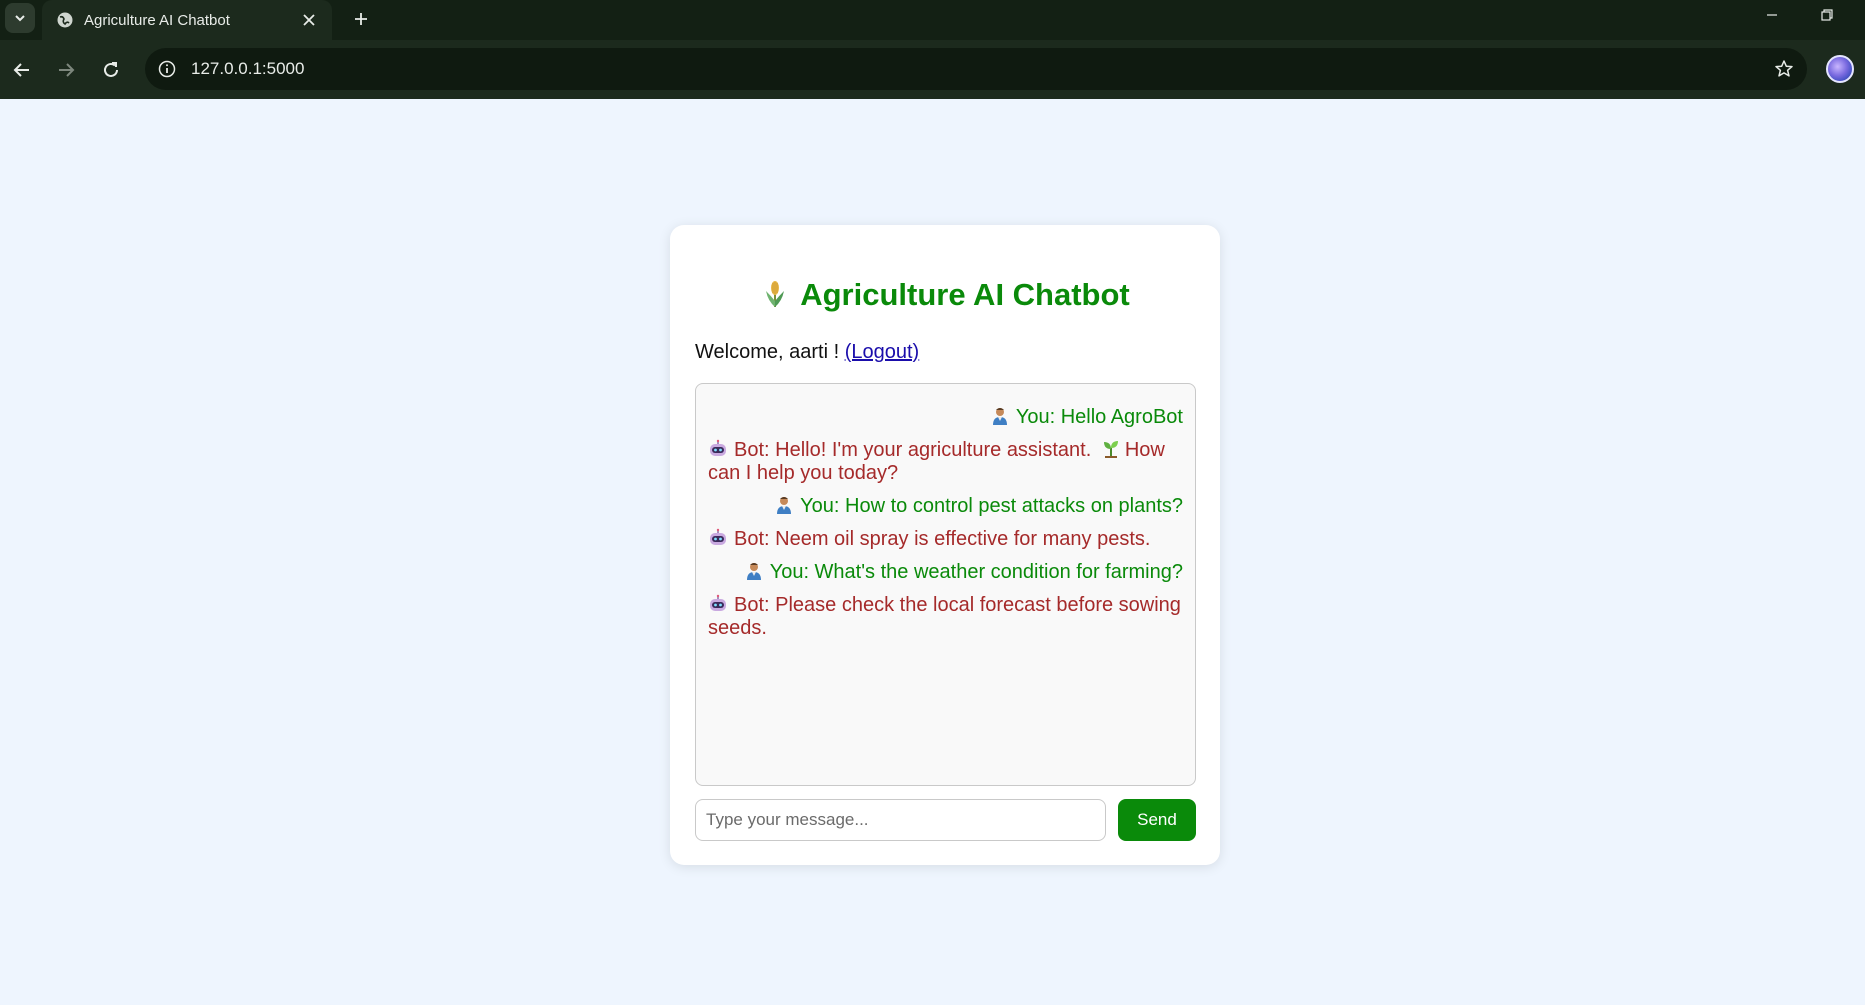  I want to click on forward-button, so click(66, 70).